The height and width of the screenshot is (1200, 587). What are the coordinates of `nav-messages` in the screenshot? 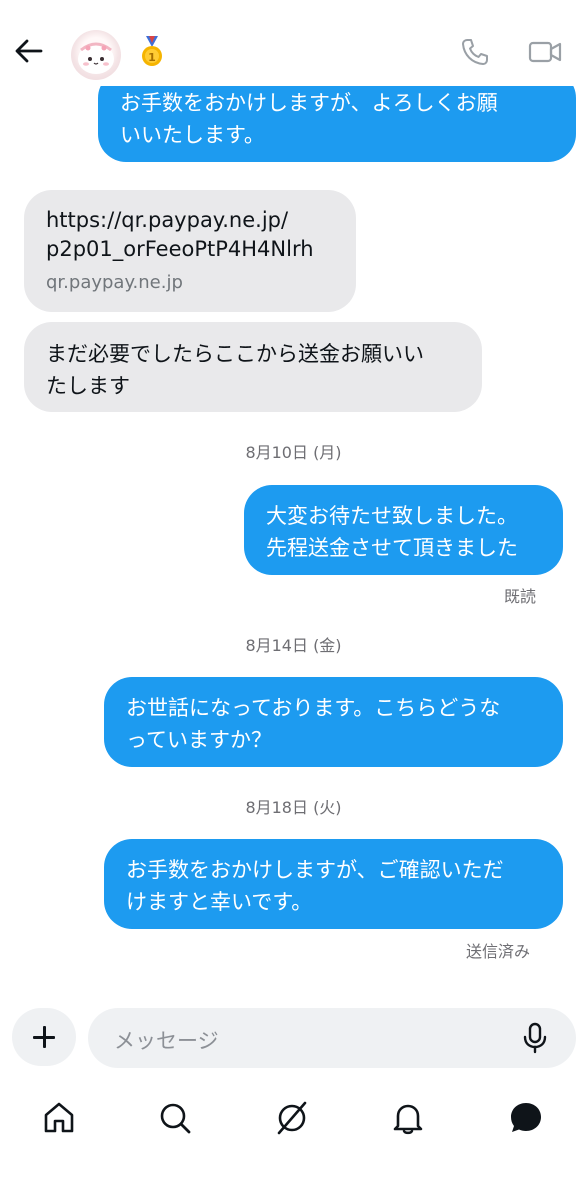 It's located at (526, 1118).